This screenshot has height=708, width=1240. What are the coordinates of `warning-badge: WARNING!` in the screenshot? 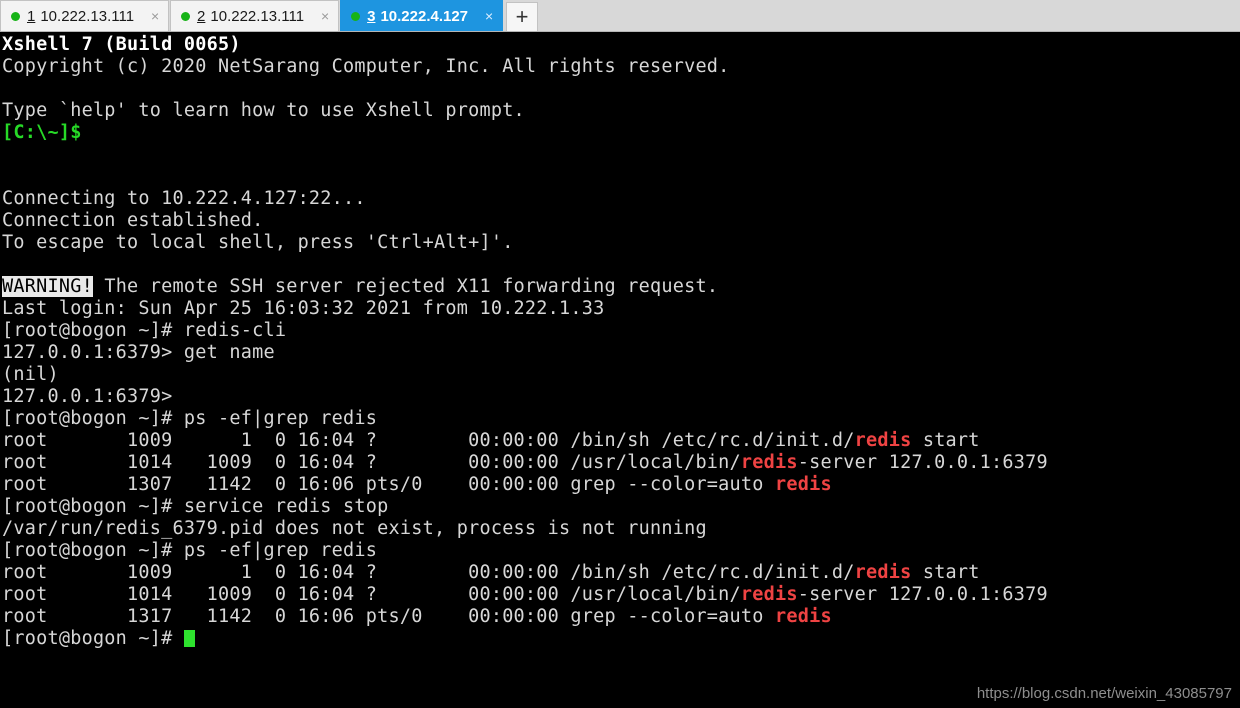 It's located at (47, 286).